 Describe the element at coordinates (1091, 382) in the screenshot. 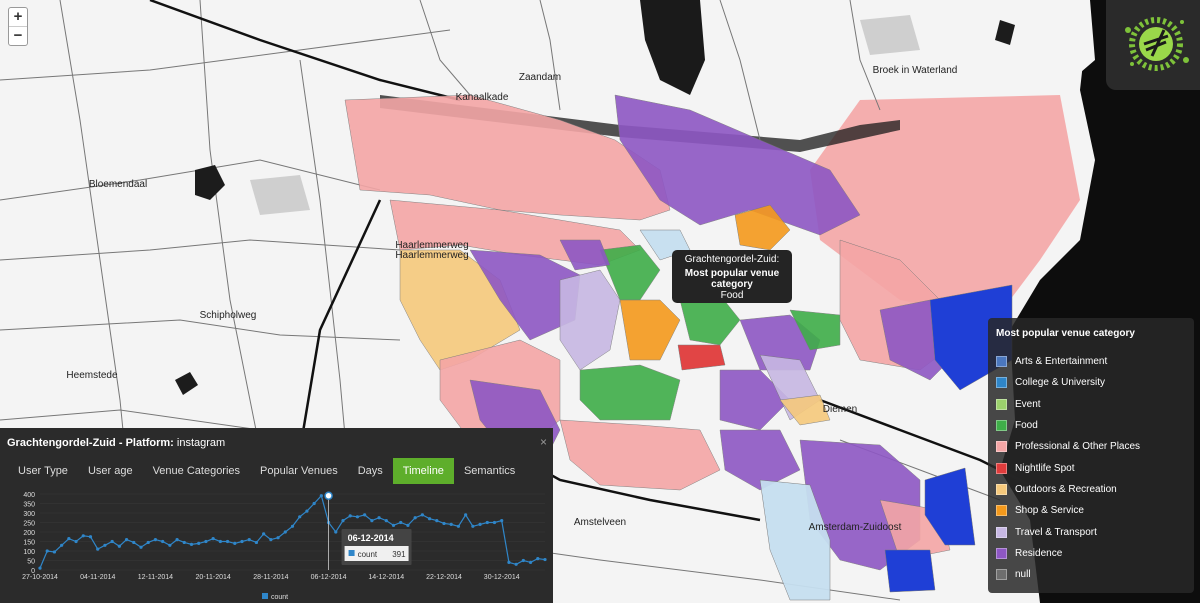

I see `legend-item: College & University` at that location.